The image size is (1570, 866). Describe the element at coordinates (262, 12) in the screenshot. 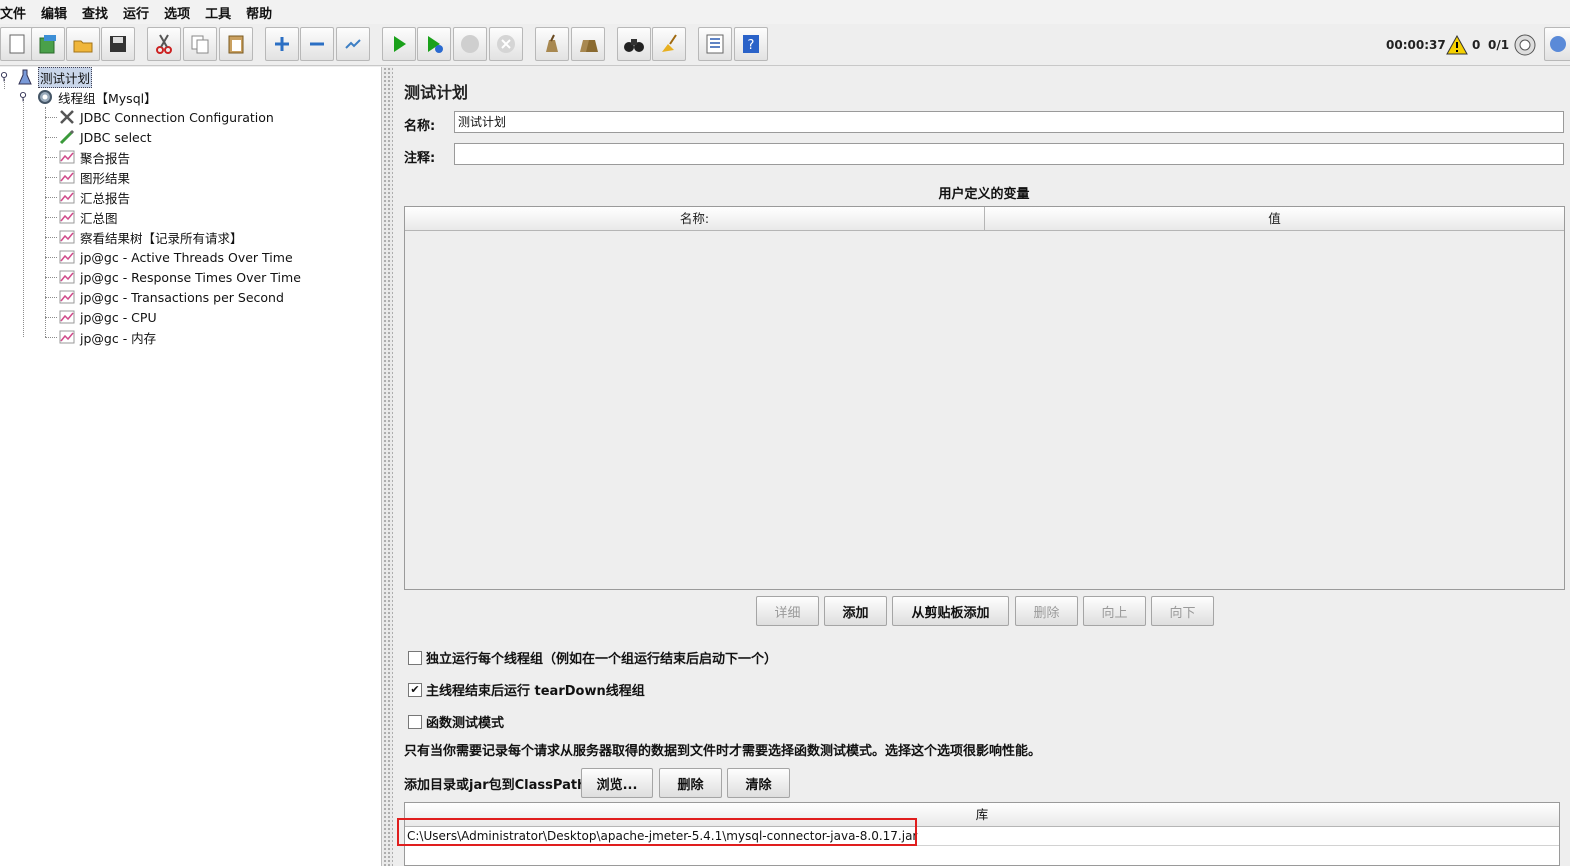

I see `menu-help: 帮助` at that location.